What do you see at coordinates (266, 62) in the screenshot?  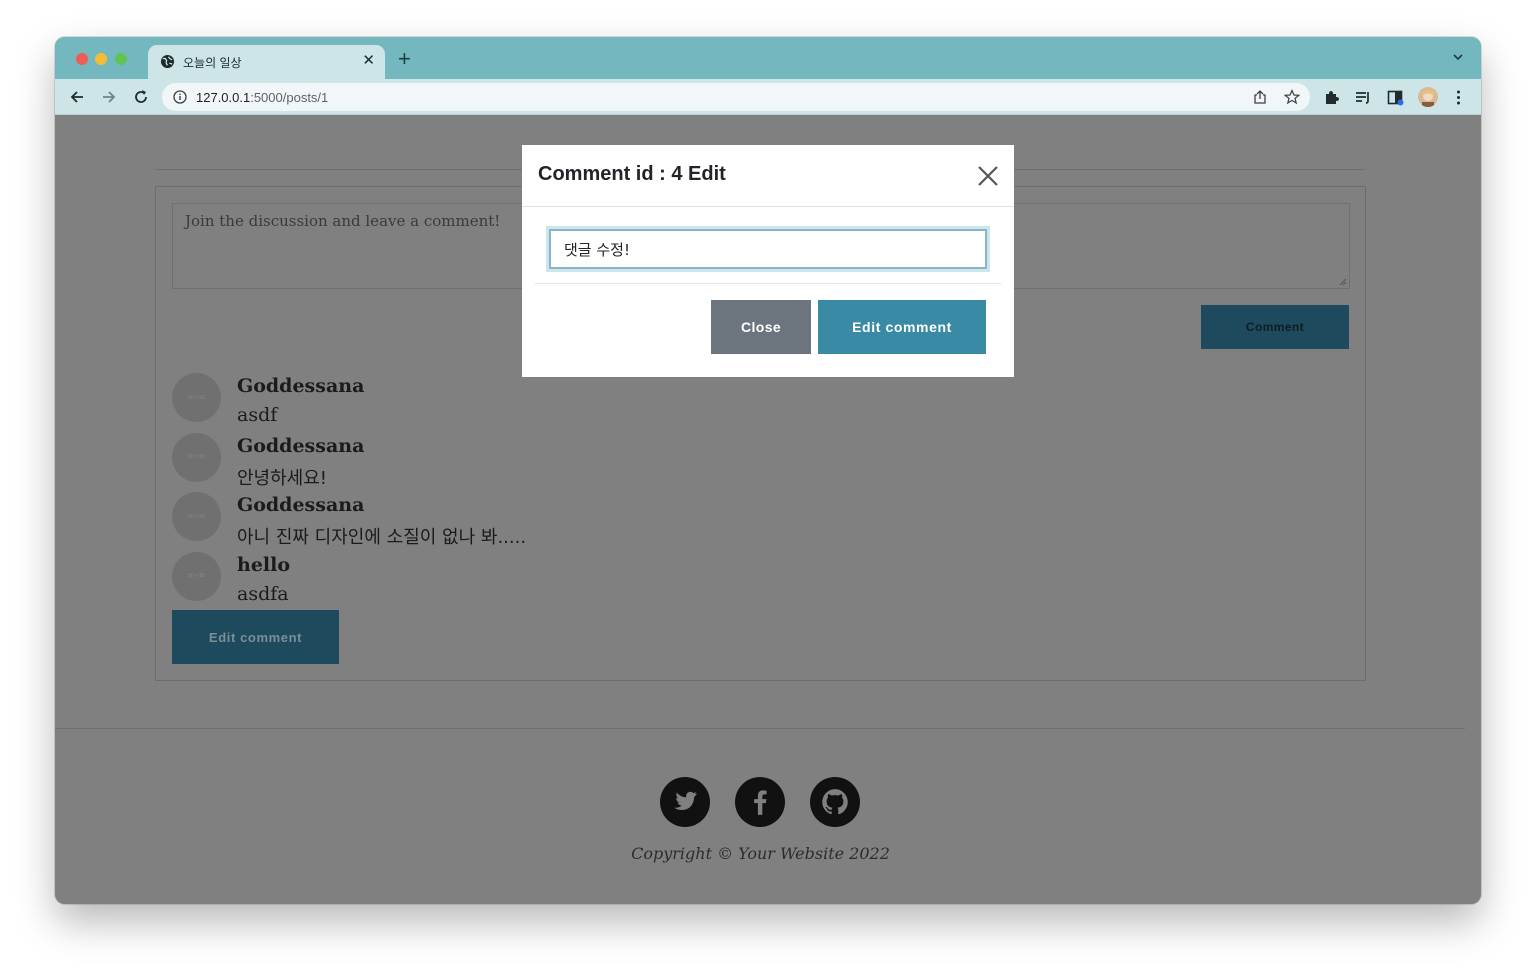 I see `browser-tab: 오늘의 일상 ✕` at bounding box center [266, 62].